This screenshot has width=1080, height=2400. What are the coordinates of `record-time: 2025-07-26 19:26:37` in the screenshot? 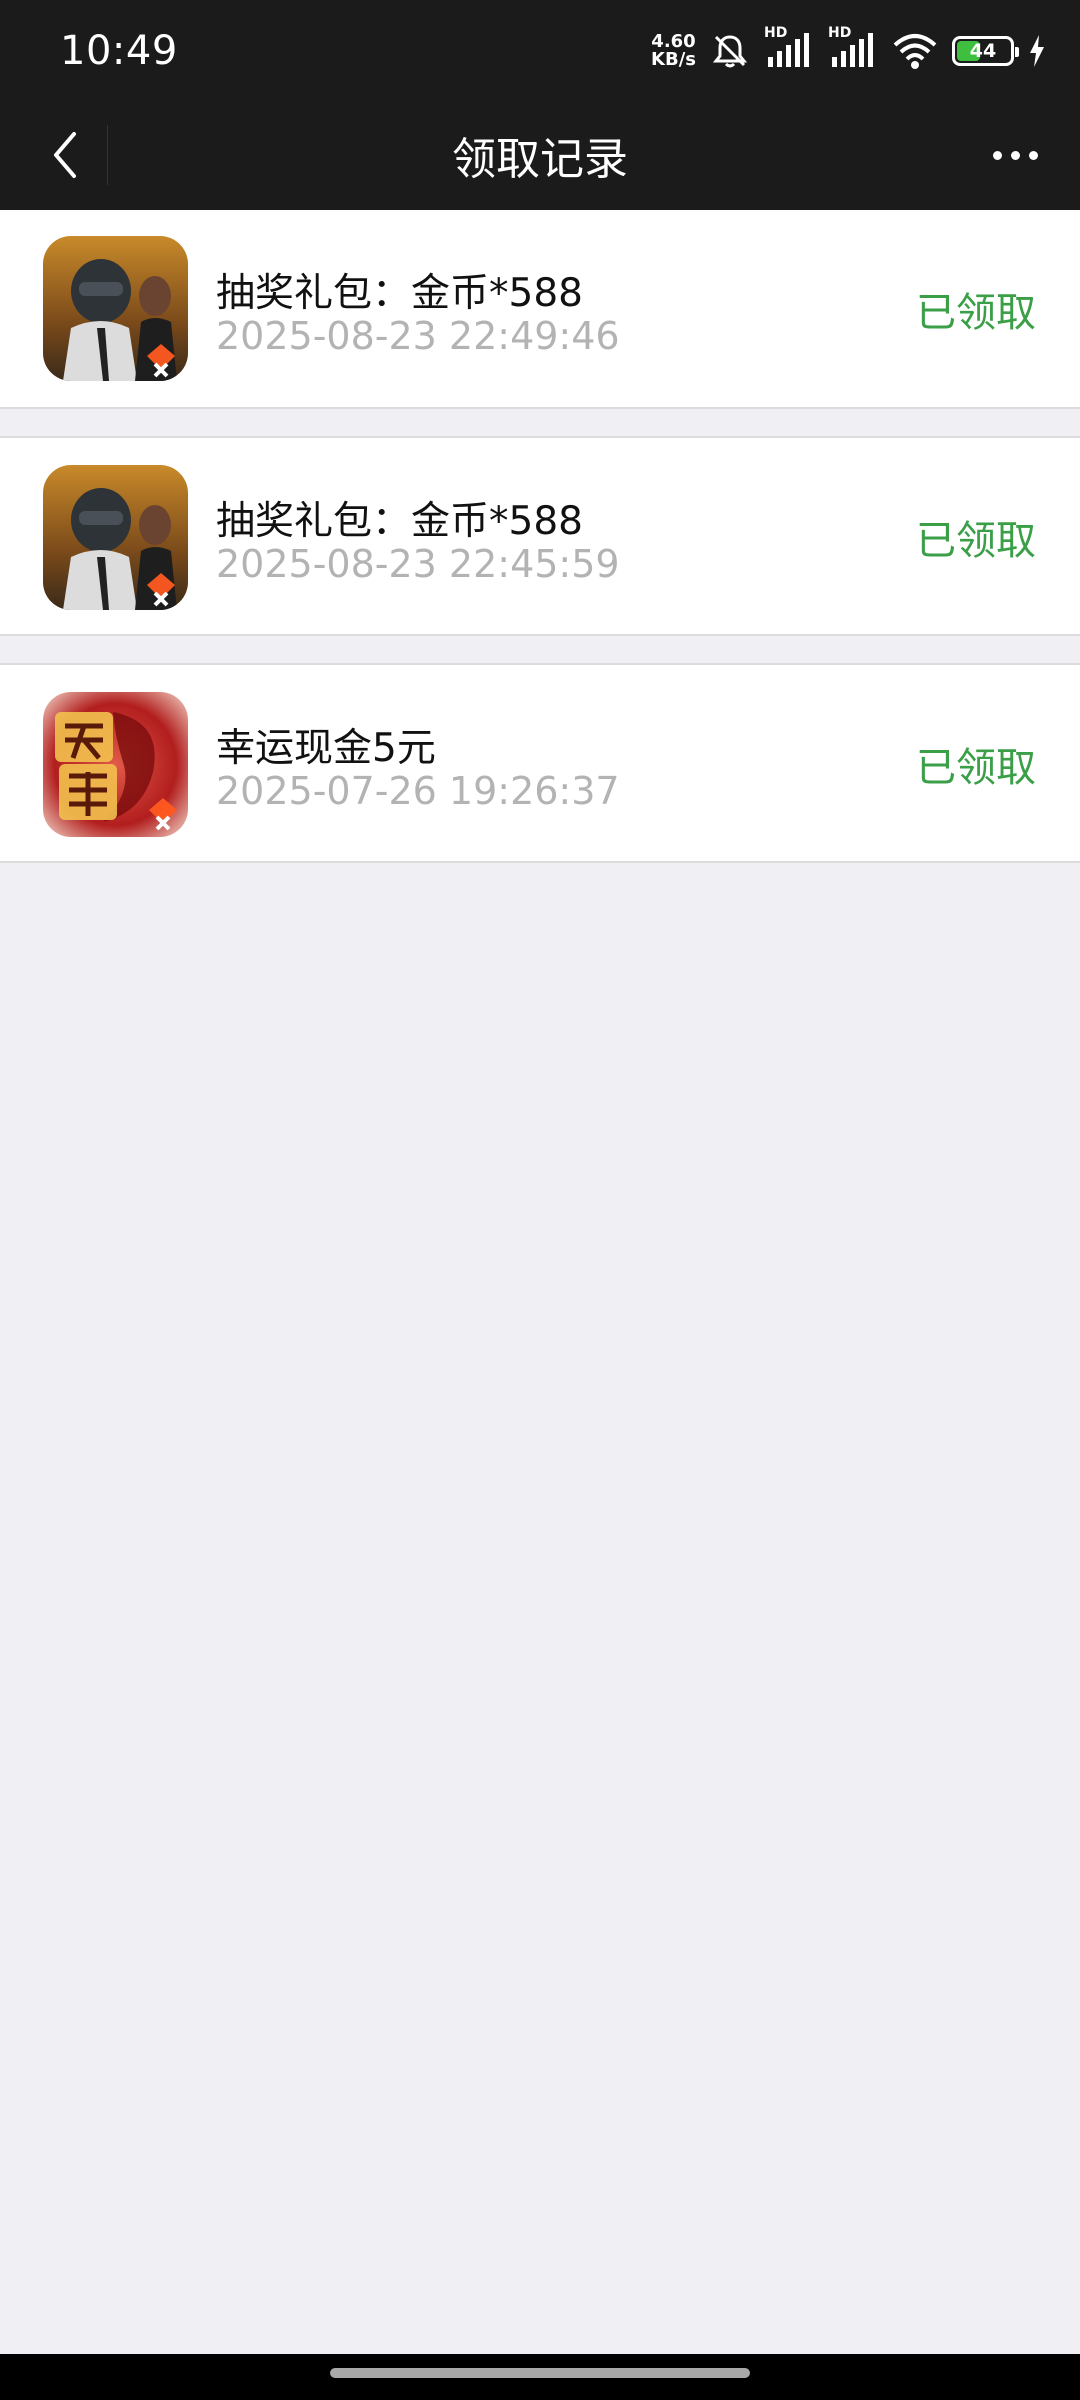 It's located at (418, 791).